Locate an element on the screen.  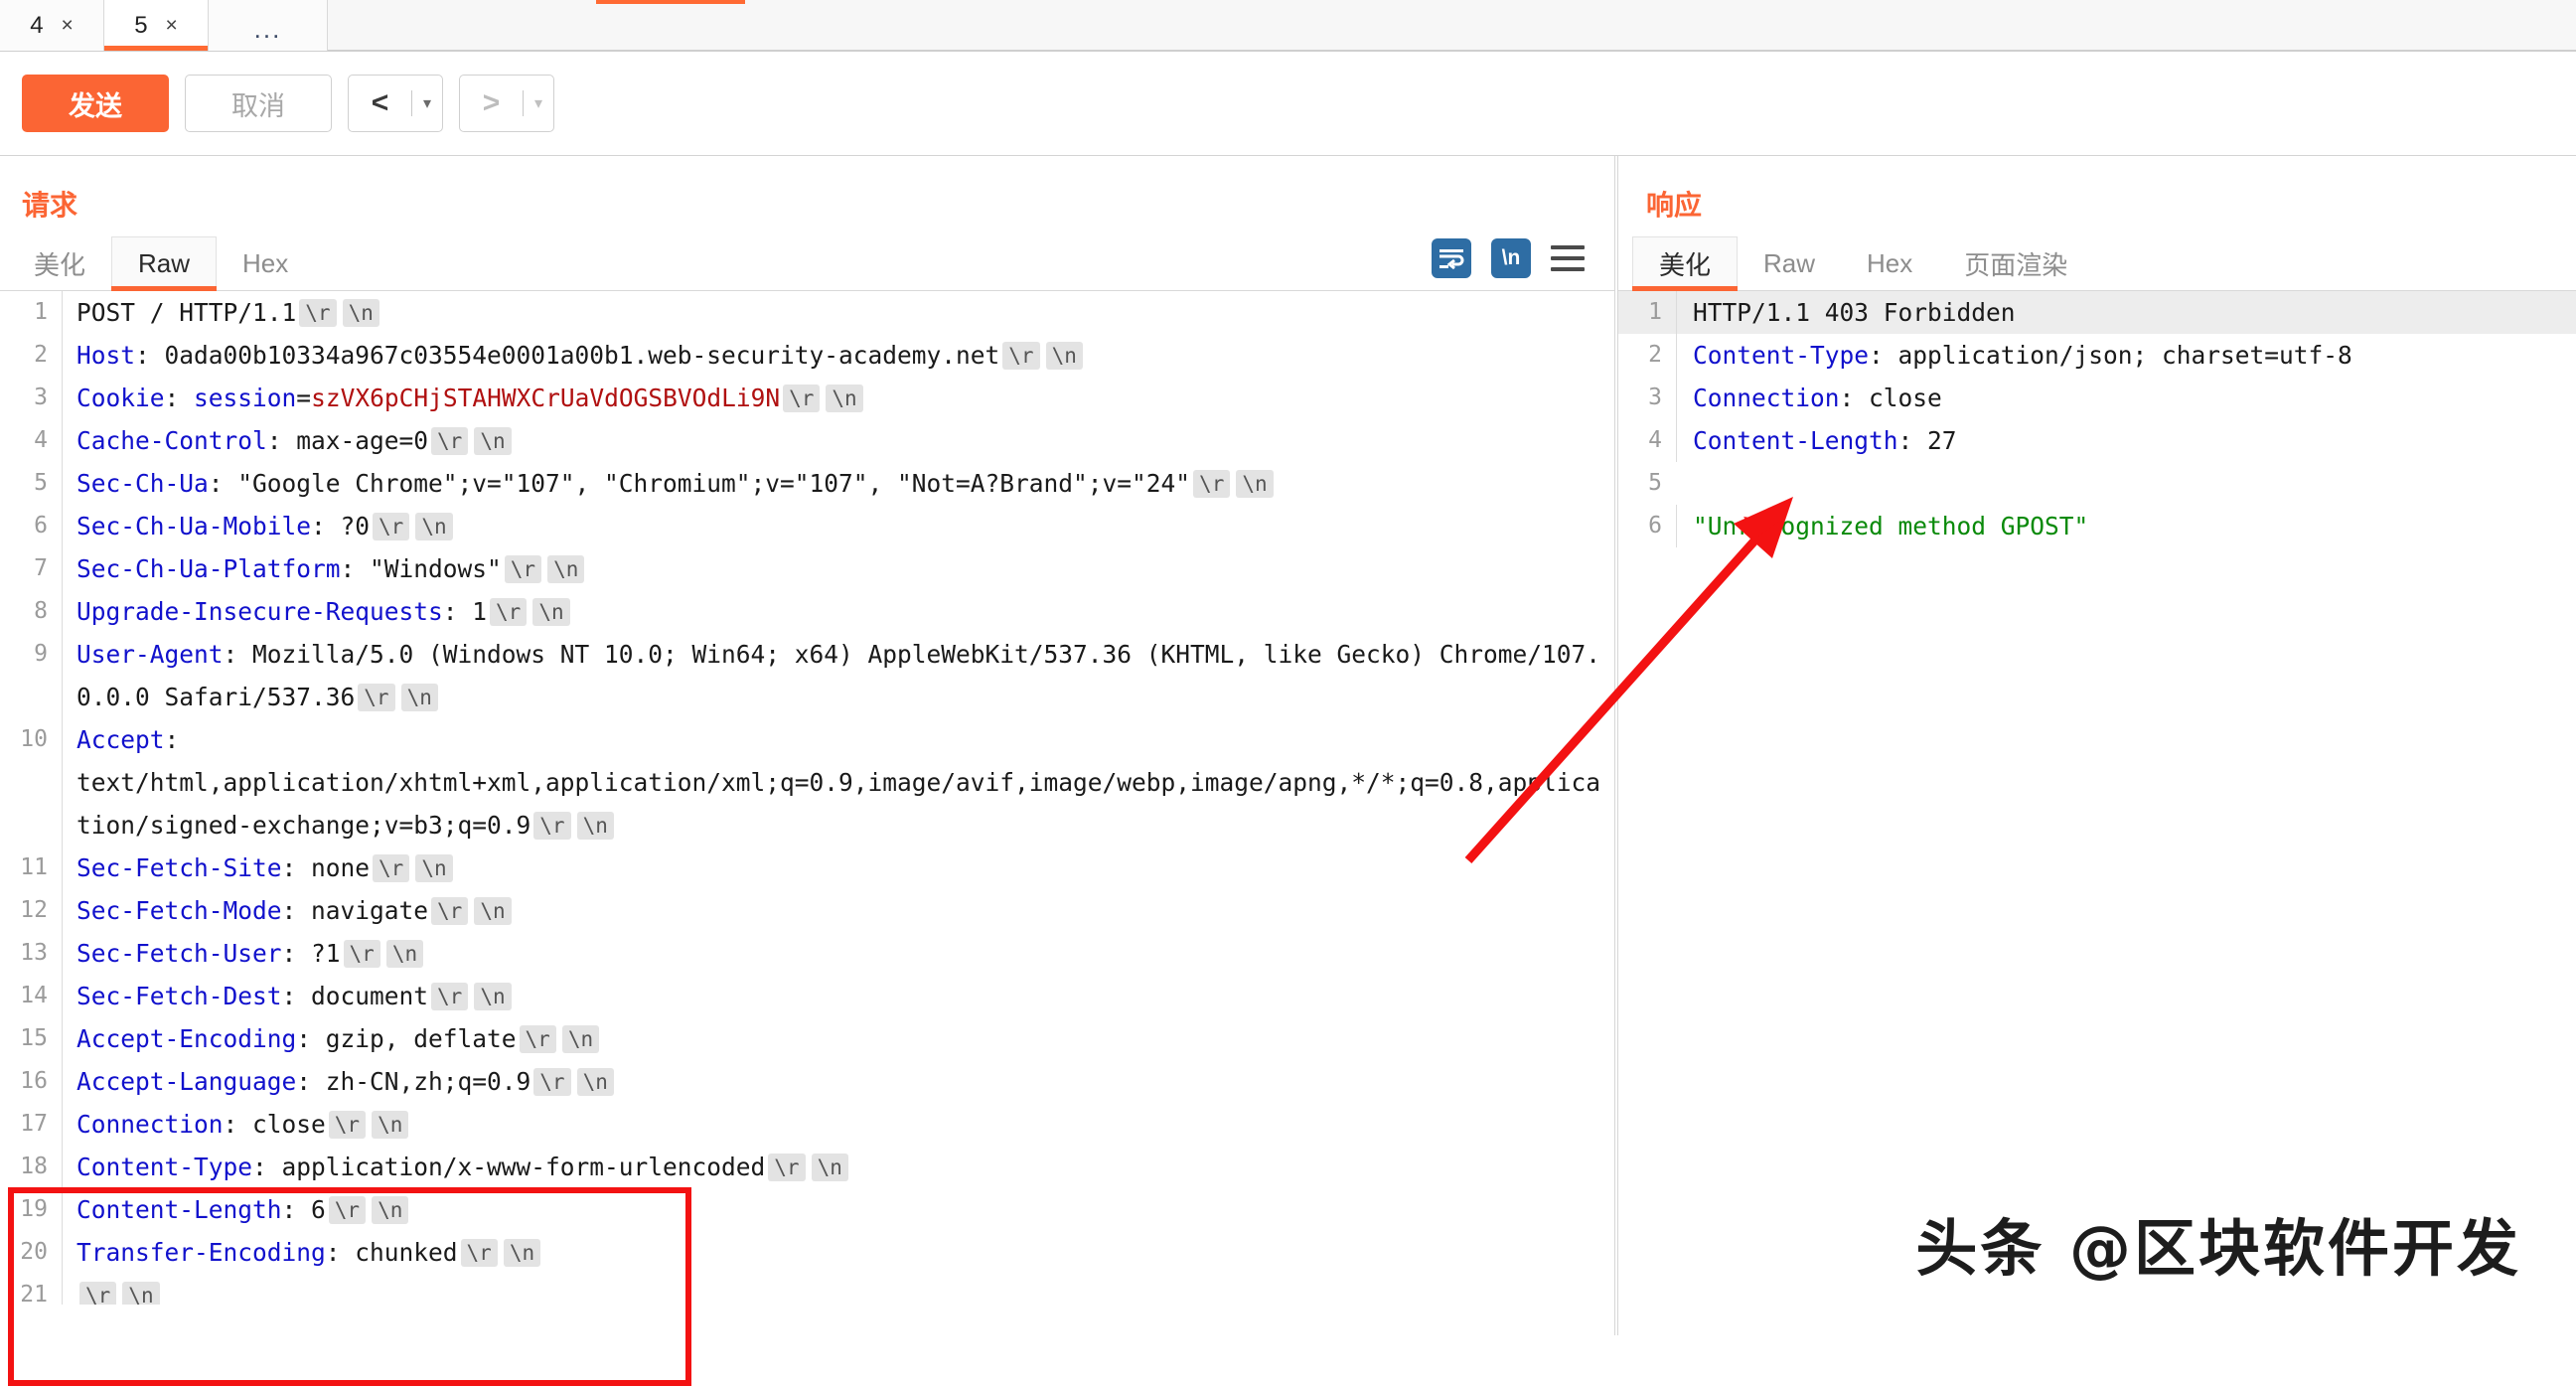
header-value: : ?1 is located at coordinates (311, 954).